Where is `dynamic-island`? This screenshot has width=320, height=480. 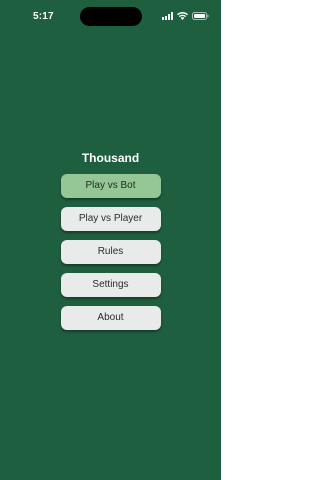
dynamic-island is located at coordinates (111, 16).